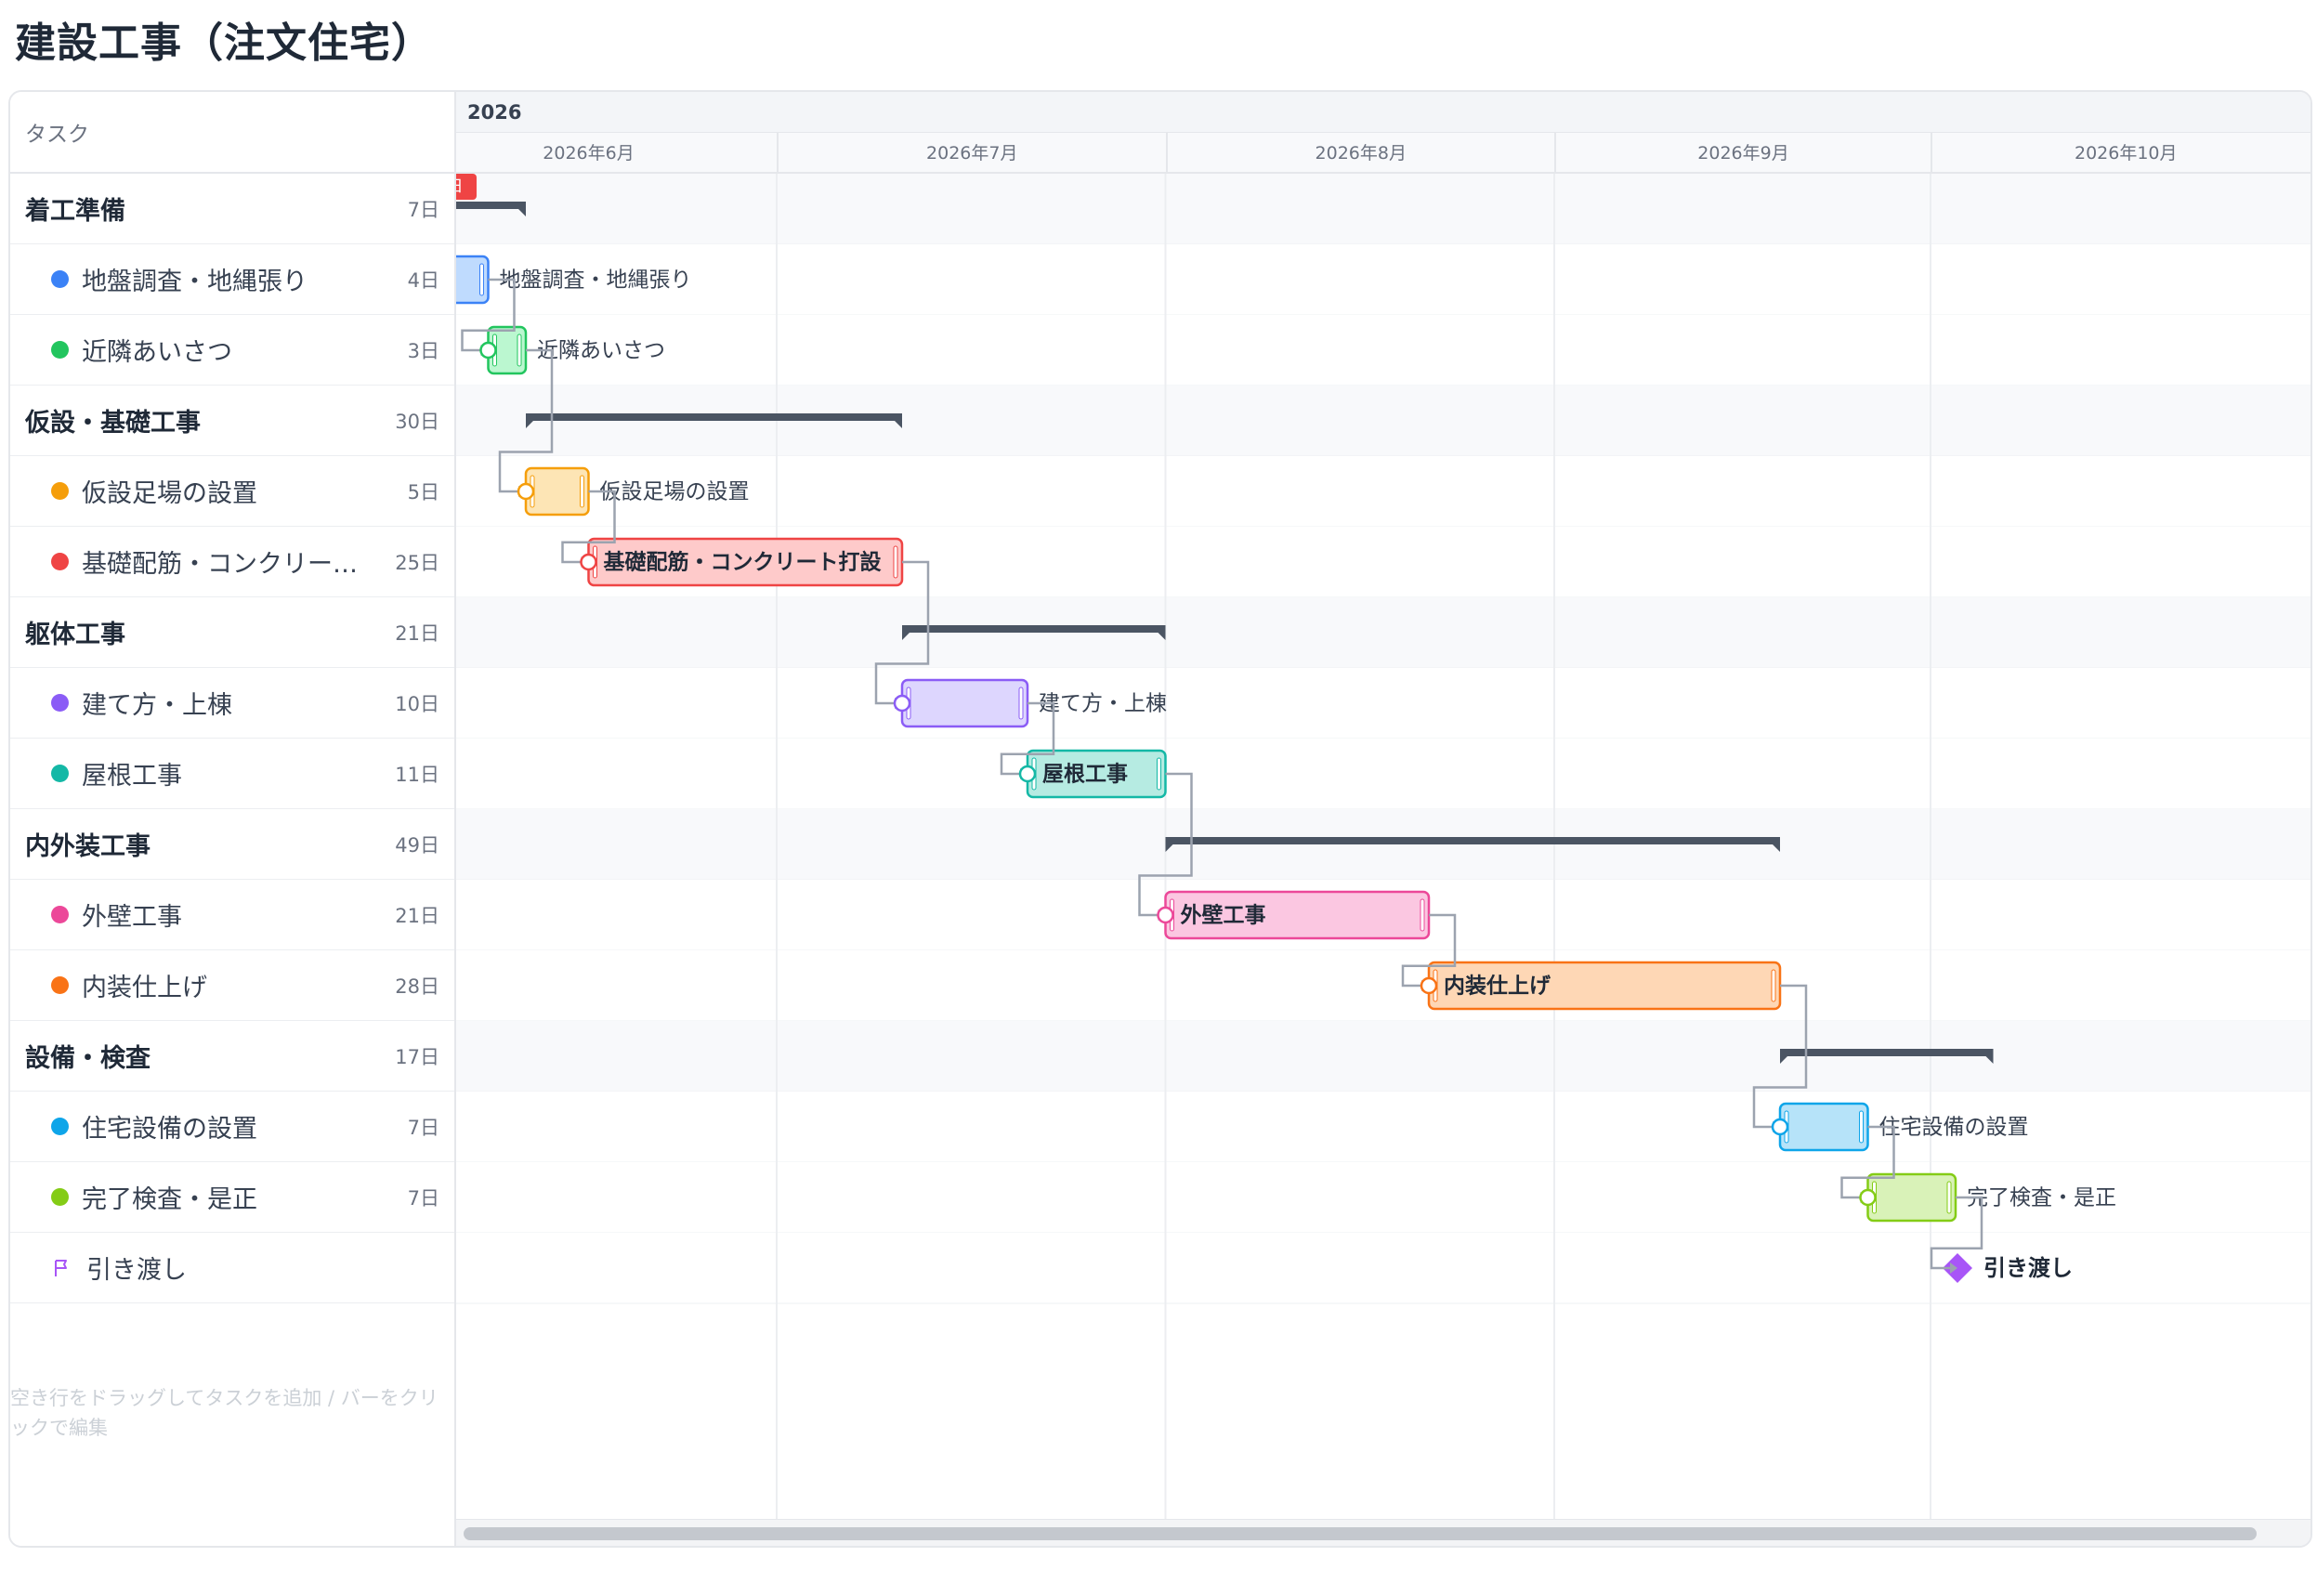  I want to click on task-name: 住宅設備の設置, so click(169, 1129).